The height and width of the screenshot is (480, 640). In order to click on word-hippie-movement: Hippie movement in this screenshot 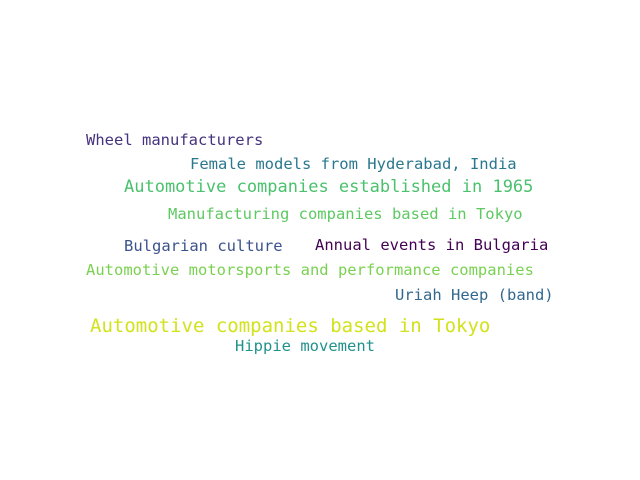, I will do `click(305, 346)`.